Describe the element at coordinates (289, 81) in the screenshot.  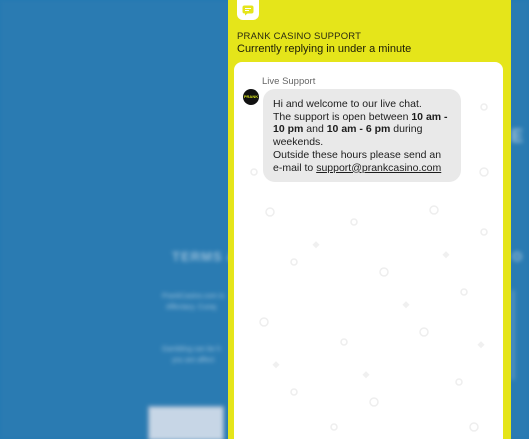
I see `agent-name-label: Live Support` at that location.